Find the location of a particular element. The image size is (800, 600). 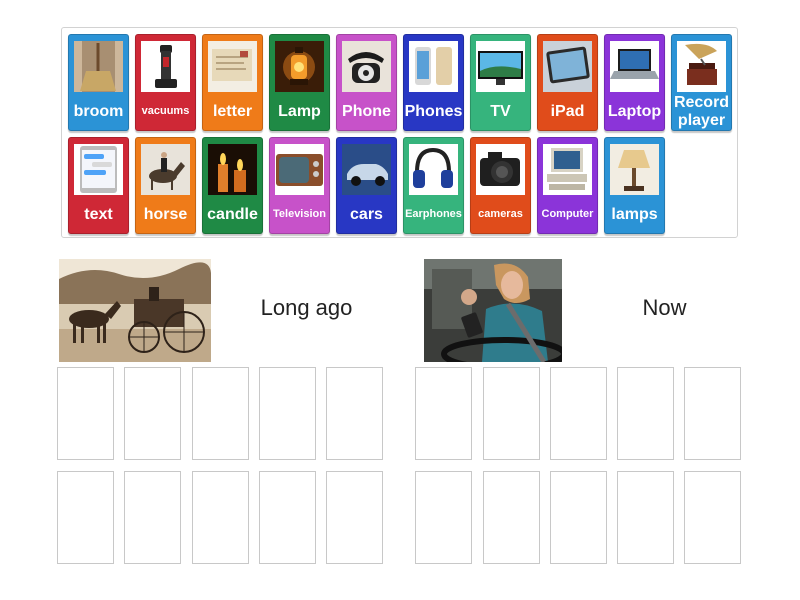

word-card: Laptop is located at coordinates (634, 82).